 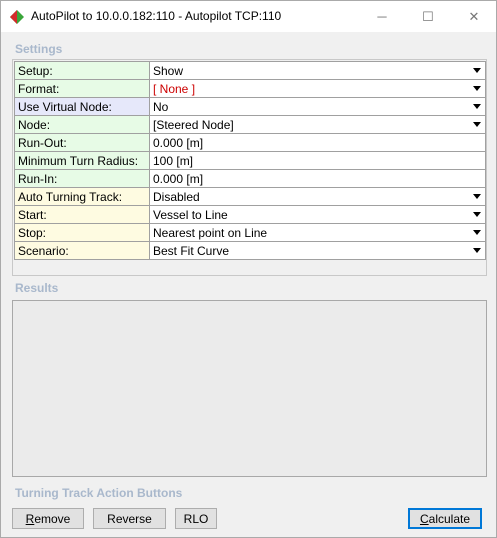 What do you see at coordinates (174, 88) in the screenshot?
I see `setting-value-text: [ None ]` at bounding box center [174, 88].